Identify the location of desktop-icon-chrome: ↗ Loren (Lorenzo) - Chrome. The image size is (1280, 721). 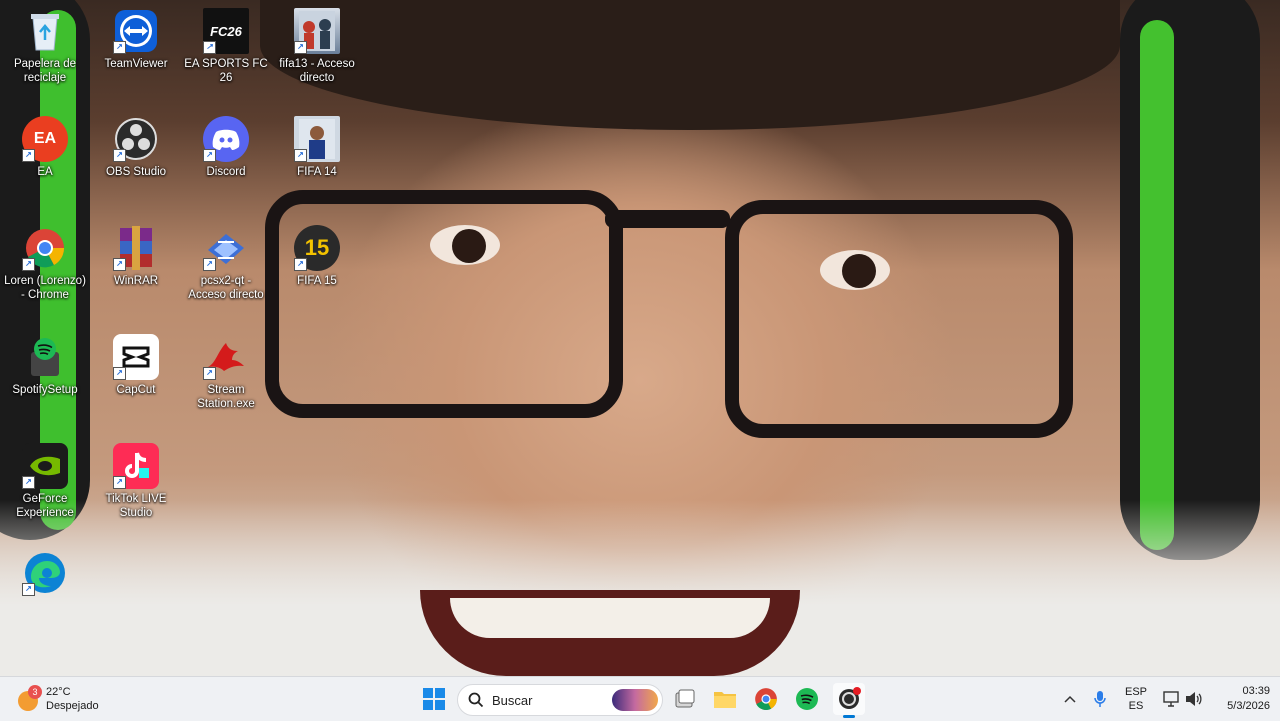
(45, 263).